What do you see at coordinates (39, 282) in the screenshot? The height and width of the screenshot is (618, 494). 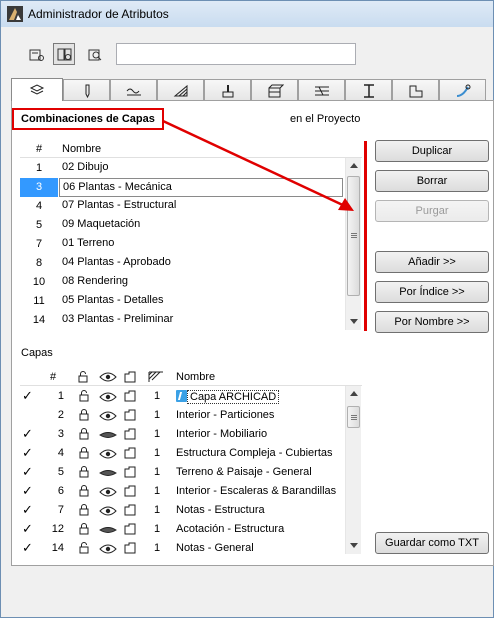 I see `combination-num: 10` at bounding box center [39, 282].